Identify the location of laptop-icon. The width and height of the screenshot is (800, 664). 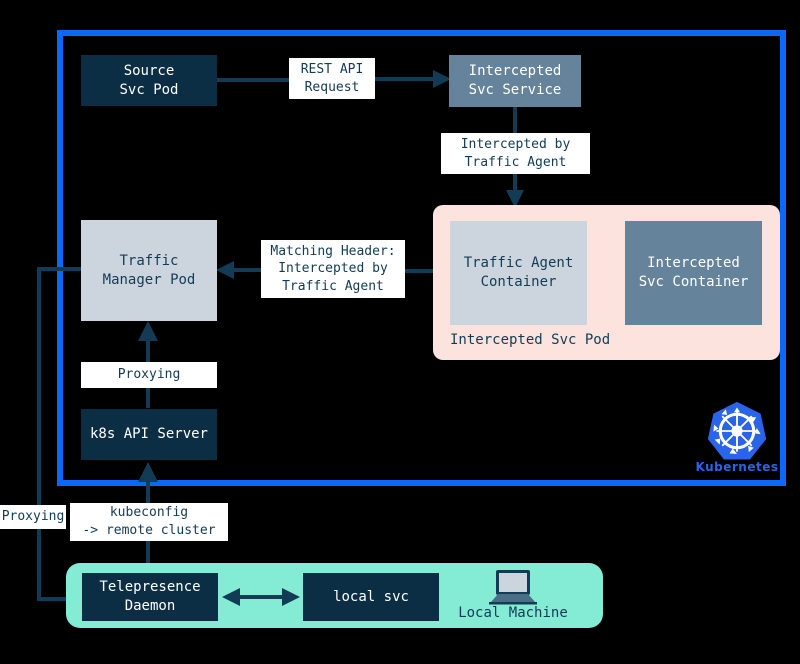
(513, 587).